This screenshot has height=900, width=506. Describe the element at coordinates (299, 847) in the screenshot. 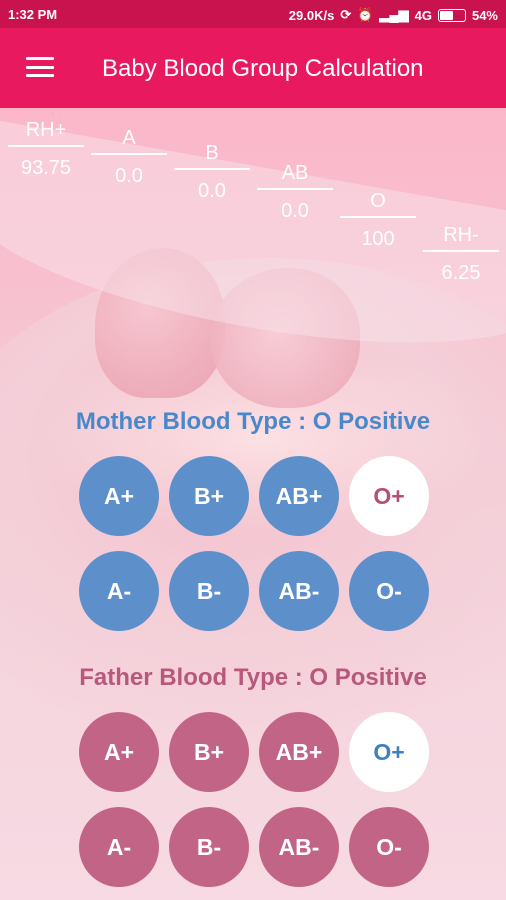

I see `father-ab-negative-button: AB-` at that location.